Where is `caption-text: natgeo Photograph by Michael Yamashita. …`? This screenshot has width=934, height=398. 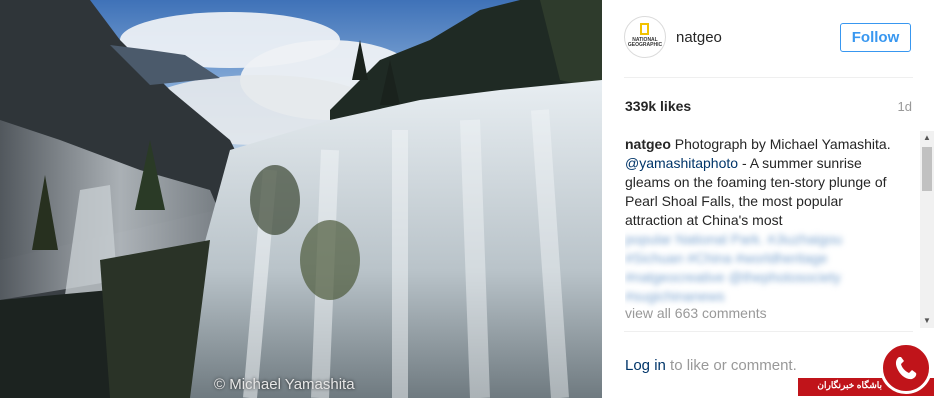 caption-text: natgeo Photograph by Michael Yamashita. … is located at coordinates (760, 182).